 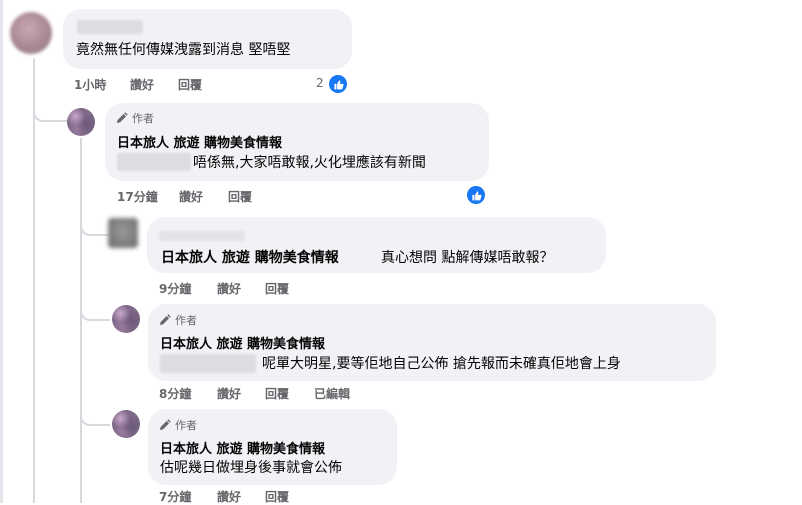 I want to click on mention-name: 日本旅人 旅遊 購物美食情報, so click(x=250, y=257).